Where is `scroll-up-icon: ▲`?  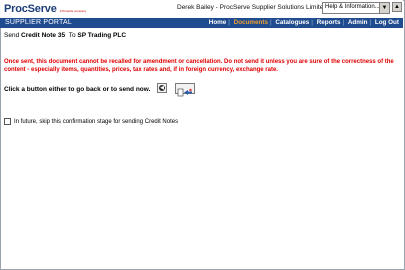
scroll-up-icon: ▲ is located at coordinates (397, 7).